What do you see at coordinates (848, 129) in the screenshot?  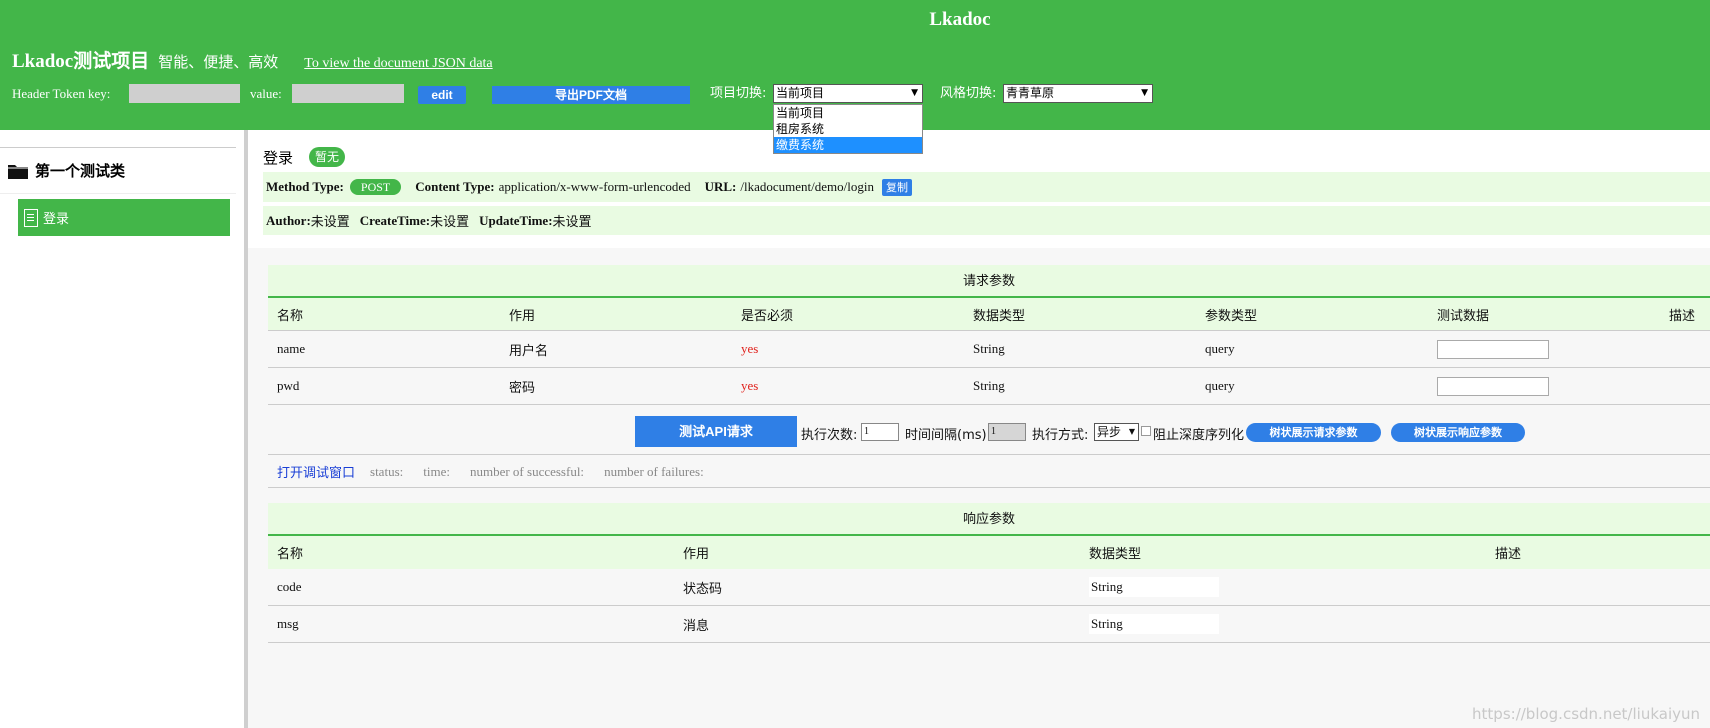 I see `project-option: 租房系统` at bounding box center [848, 129].